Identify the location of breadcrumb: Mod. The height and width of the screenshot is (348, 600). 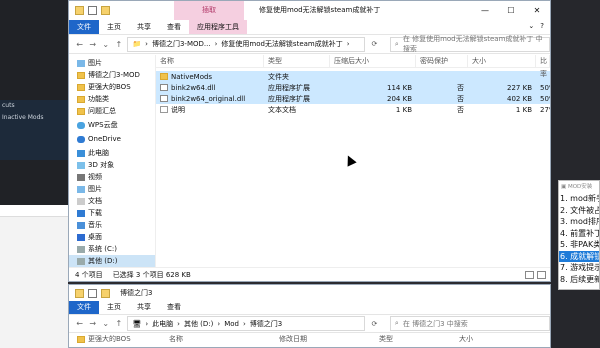
(231, 324).